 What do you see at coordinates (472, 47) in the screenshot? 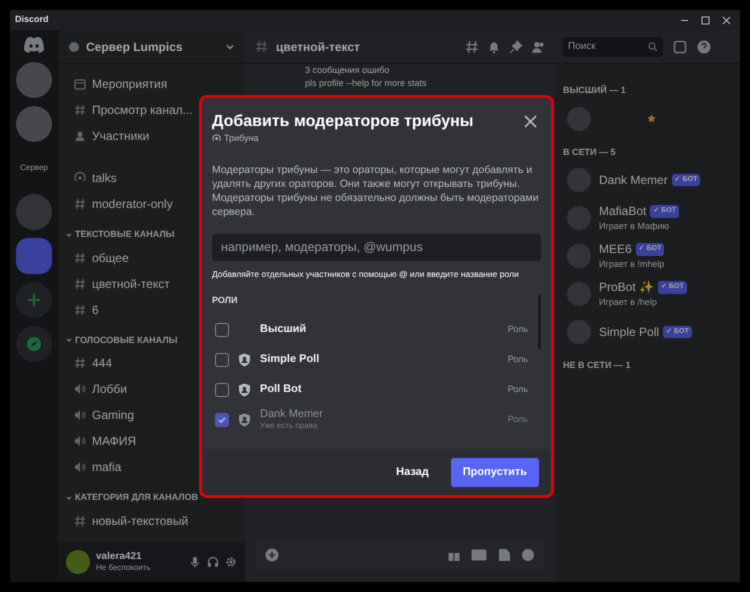
I see `threads-icon` at bounding box center [472, 47].